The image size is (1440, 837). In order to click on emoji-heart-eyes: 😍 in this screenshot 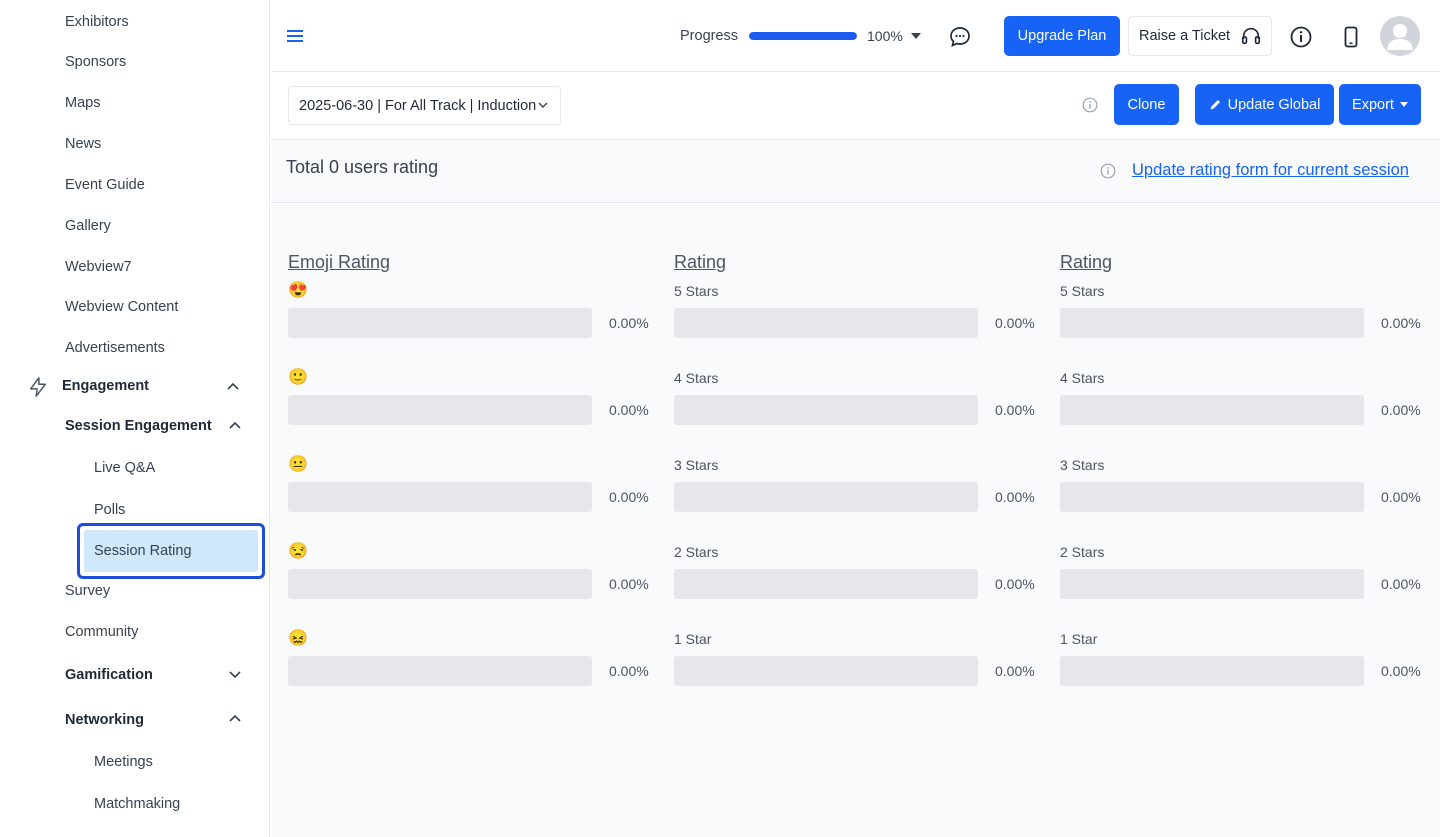, I will do `click(298, 290)`.